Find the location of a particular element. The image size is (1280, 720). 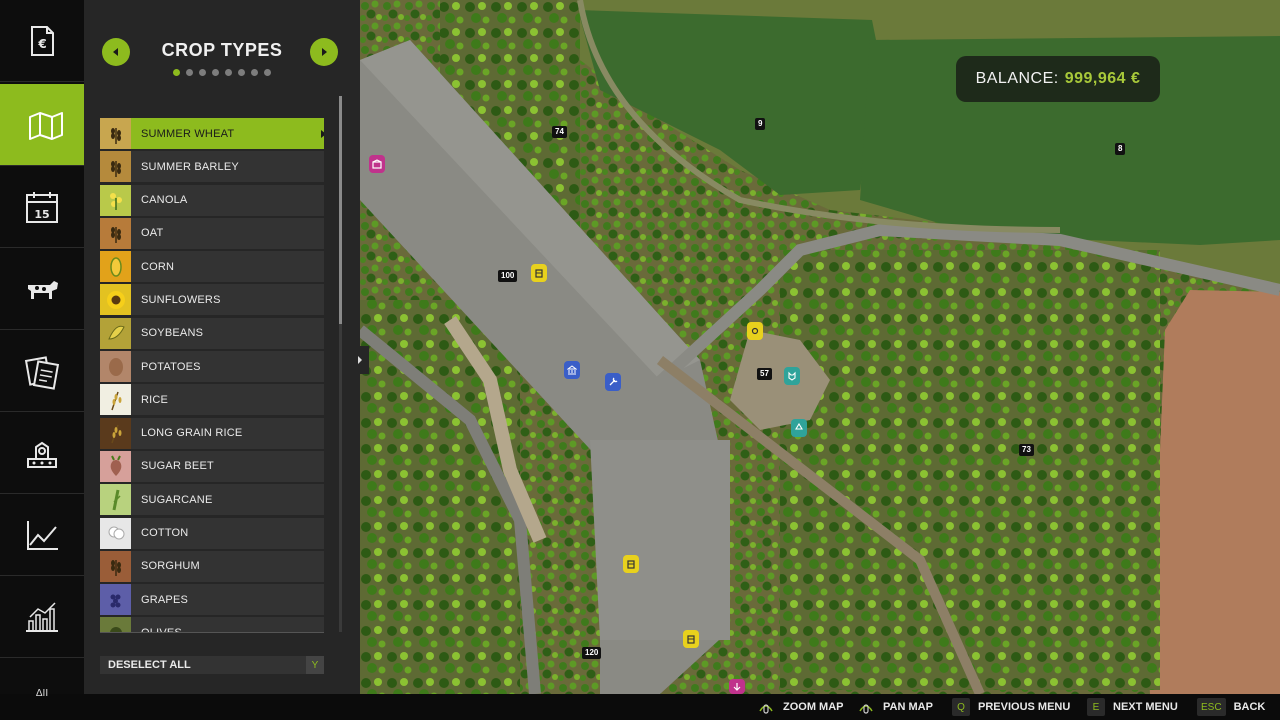

factory-icon is located at coordinates (42, 454).